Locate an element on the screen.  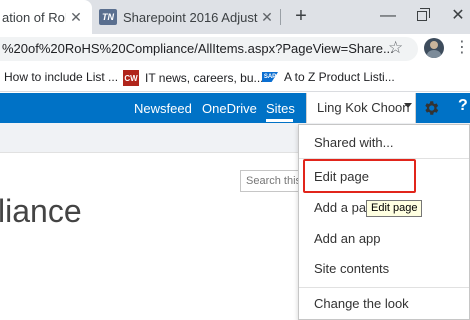
user-name: Ling Kok Choon is located at coordinates (363, 107).